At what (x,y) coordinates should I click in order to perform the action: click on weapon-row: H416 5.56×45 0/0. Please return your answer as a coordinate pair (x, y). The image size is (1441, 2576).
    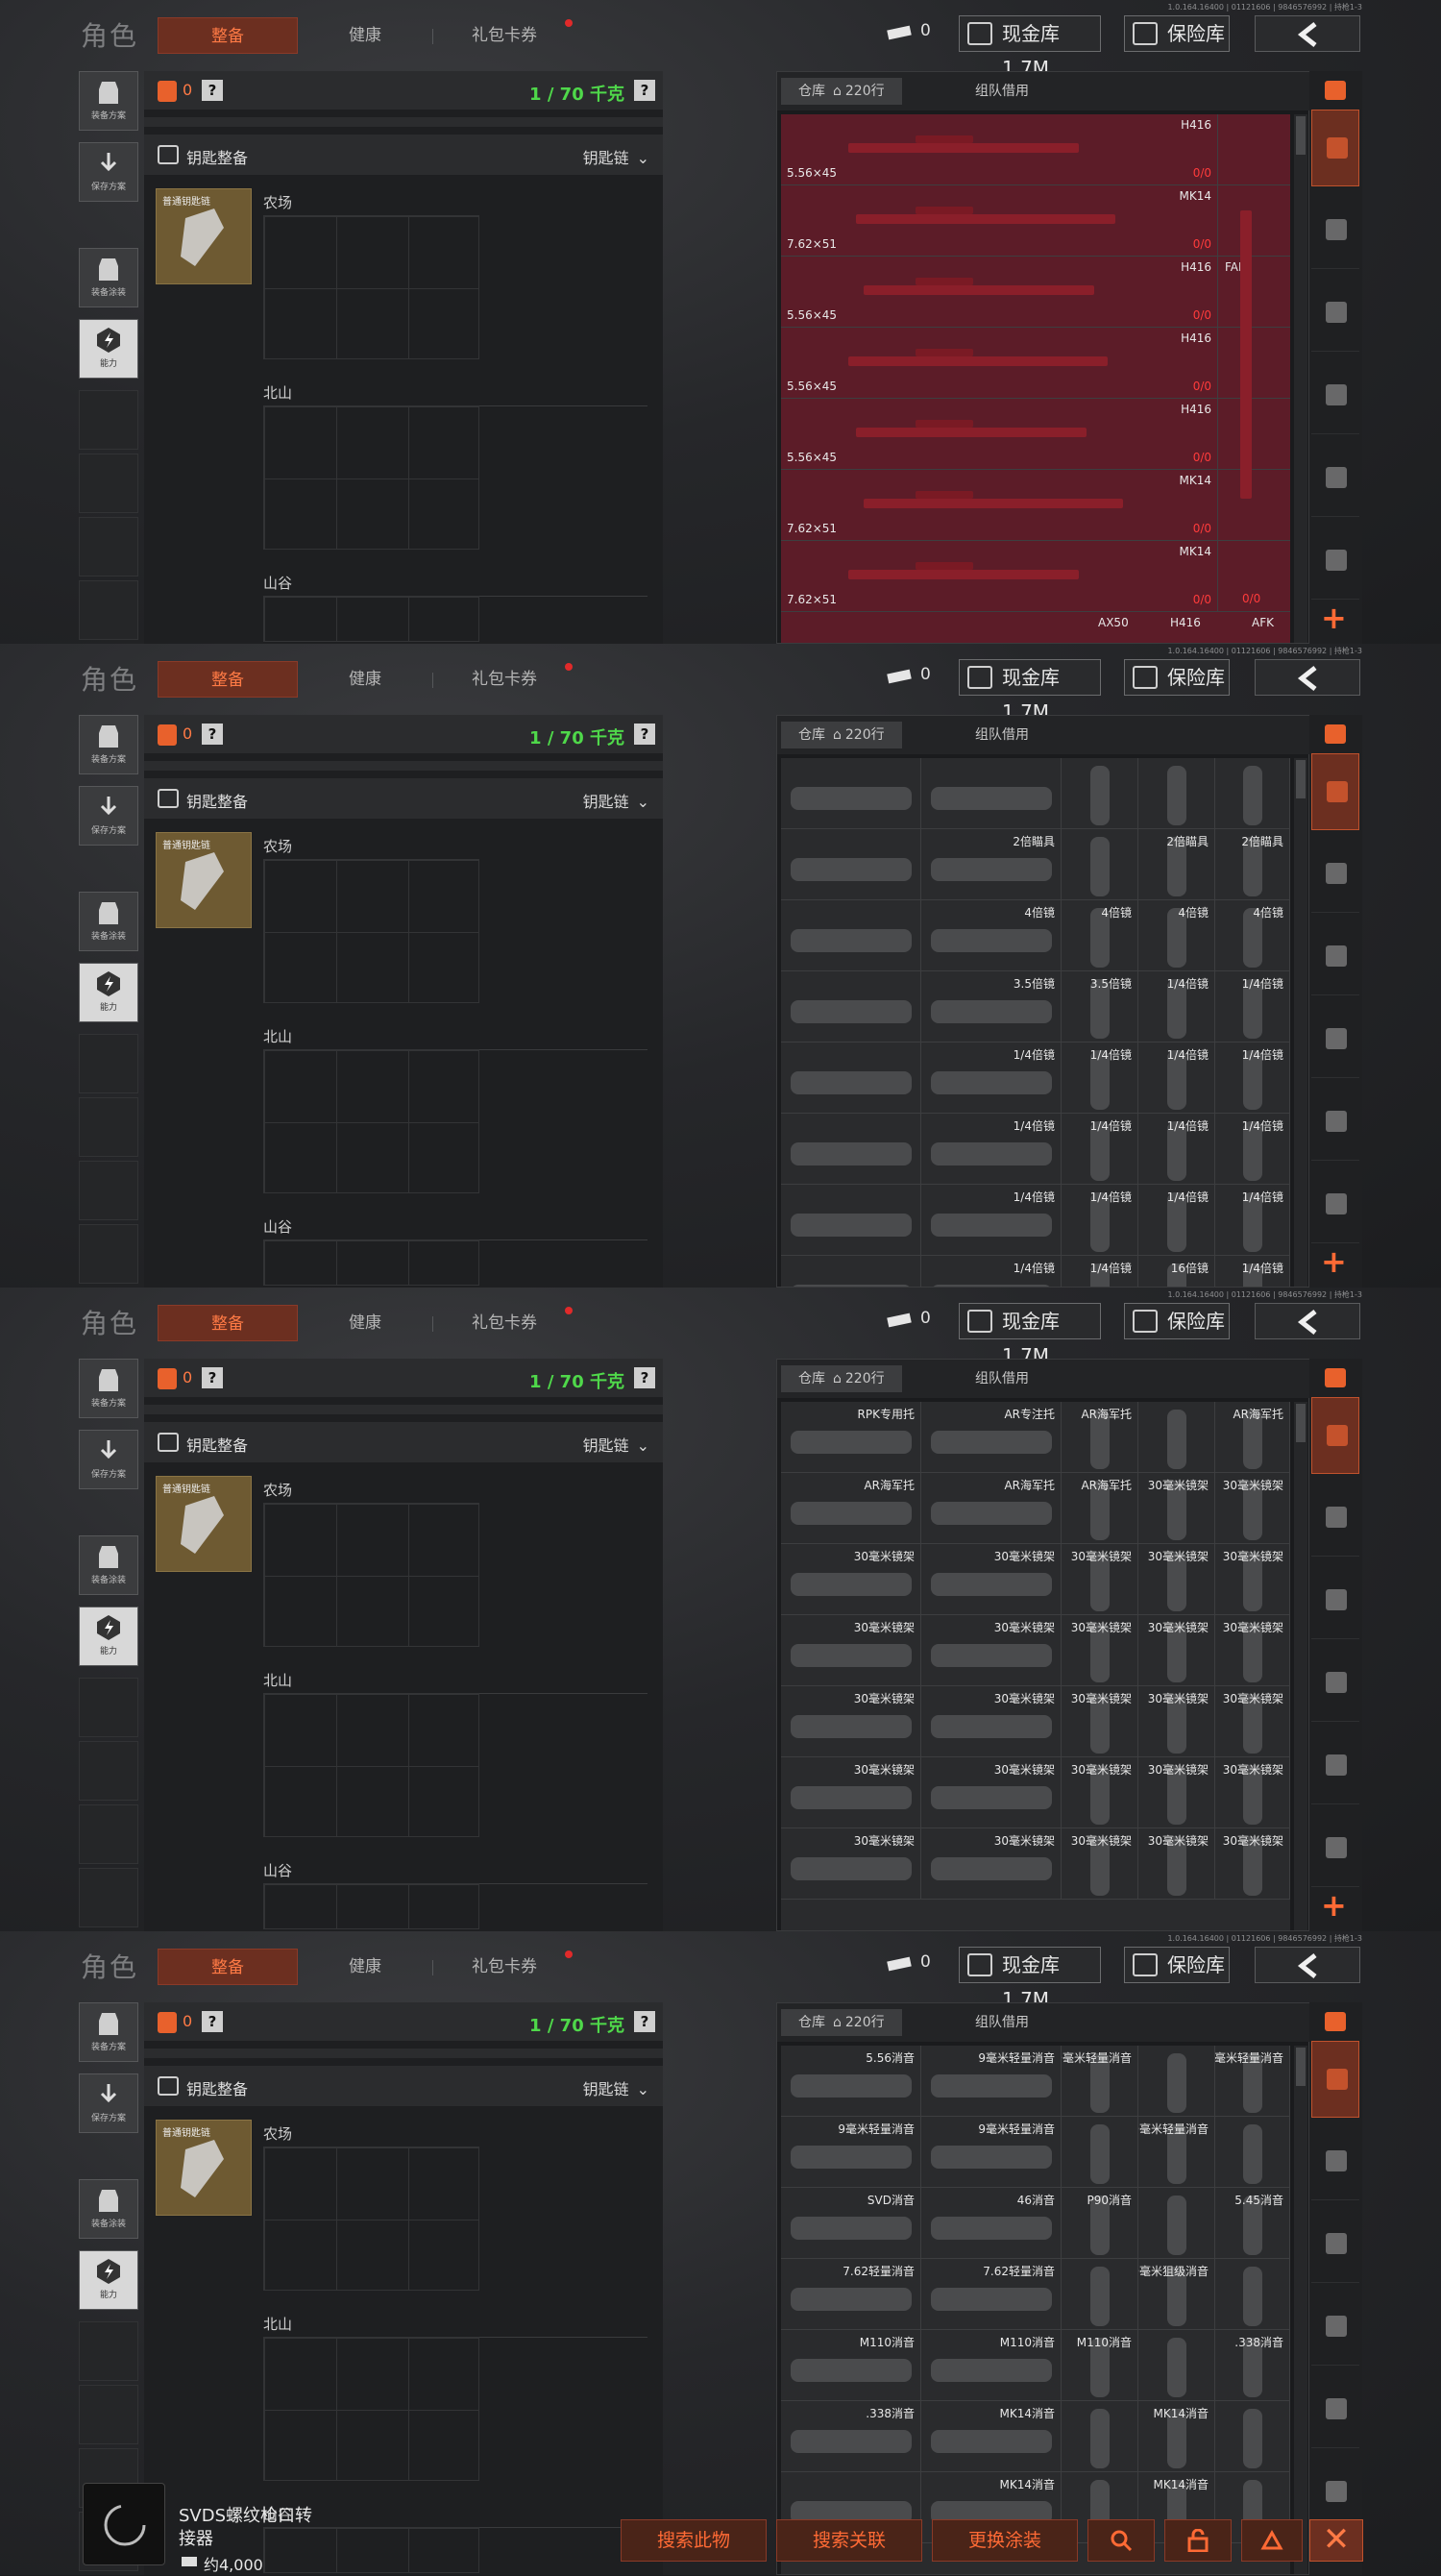
    Looking at the image, I should click on (1035, 363).